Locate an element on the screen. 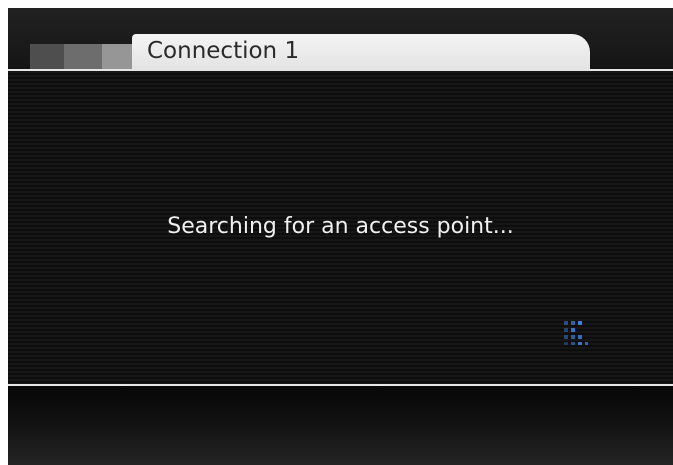  header-band: Connection 1 is located at coordinates (340, 39).